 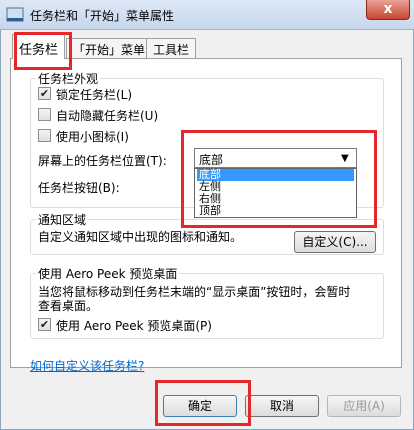 I want to click on tab-start-menu: 「开始」菜单, so click(x=109, y=48).